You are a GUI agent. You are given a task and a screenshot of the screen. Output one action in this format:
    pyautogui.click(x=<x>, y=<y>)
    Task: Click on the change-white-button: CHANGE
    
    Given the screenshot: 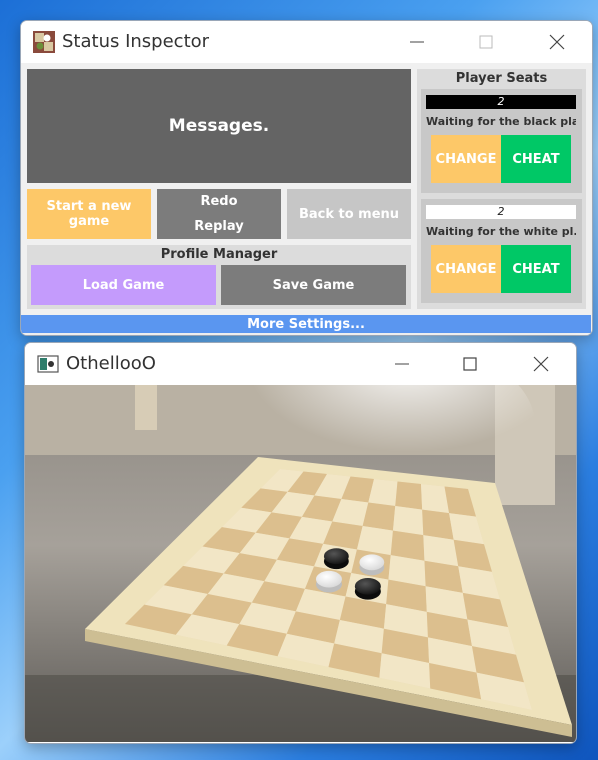 What is the action you would take?
    pyautogui.click(x=466, y=269)
    